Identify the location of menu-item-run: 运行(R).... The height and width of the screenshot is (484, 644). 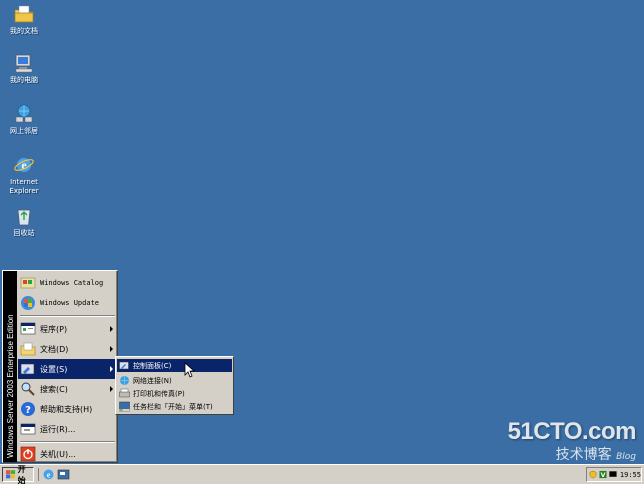
(67, 429).